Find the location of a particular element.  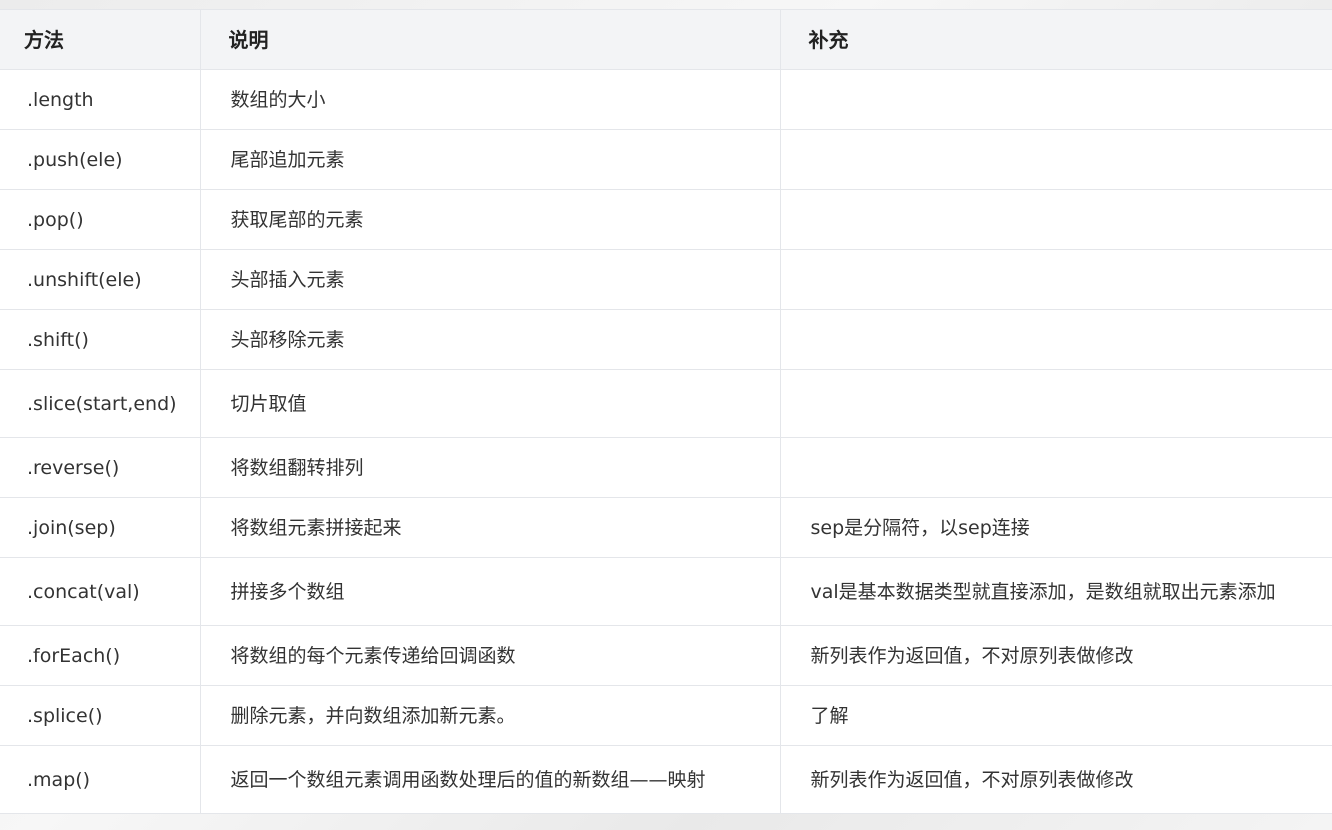

table-row: .shift() 头部移除元素 is located at coordinates (666, 339).